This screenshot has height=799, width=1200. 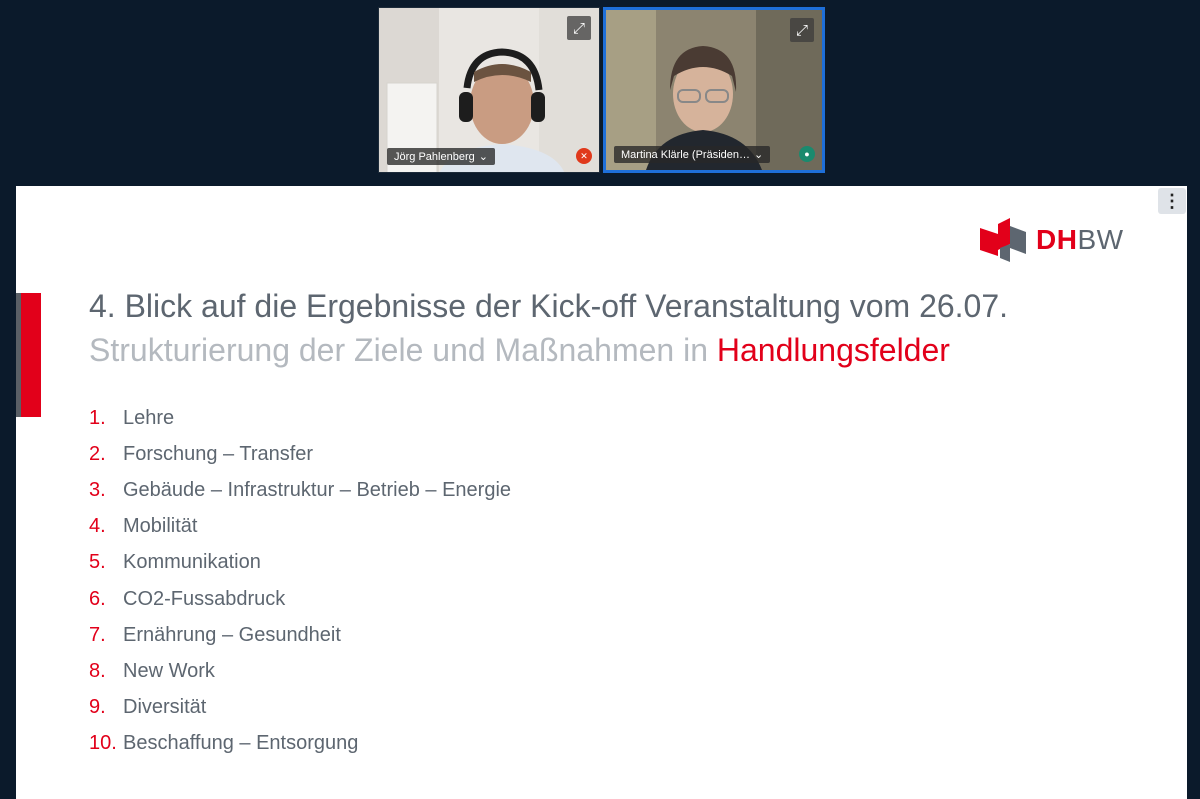 What do you see at coordinates (201, 453) in the screenshot?
I see `list-item: 2. Forschung – Transfer` at bounding box center [201, 453].